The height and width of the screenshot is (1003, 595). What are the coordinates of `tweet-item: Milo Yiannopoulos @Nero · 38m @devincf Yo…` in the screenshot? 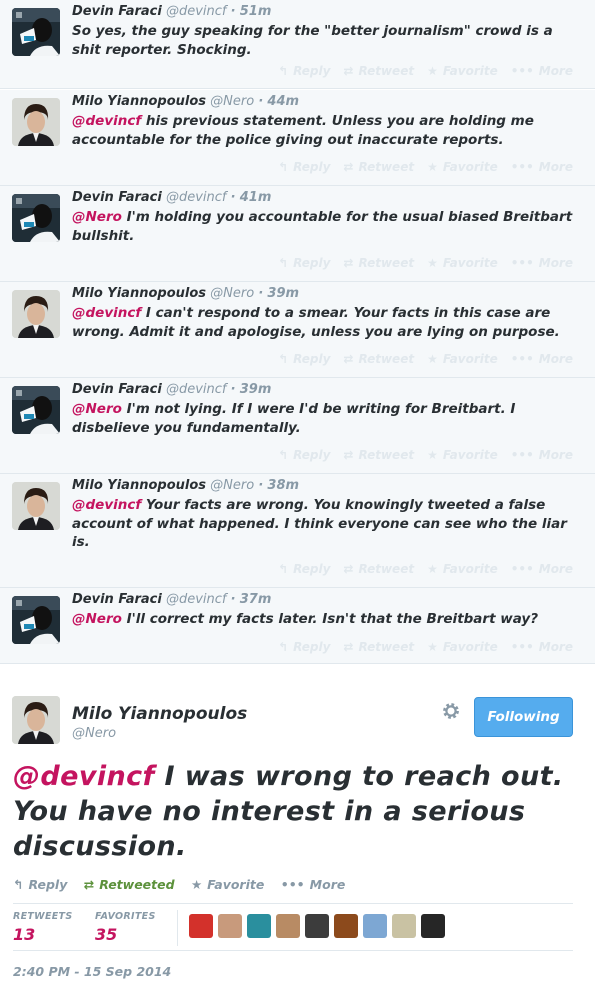 It's located at (297, 531).